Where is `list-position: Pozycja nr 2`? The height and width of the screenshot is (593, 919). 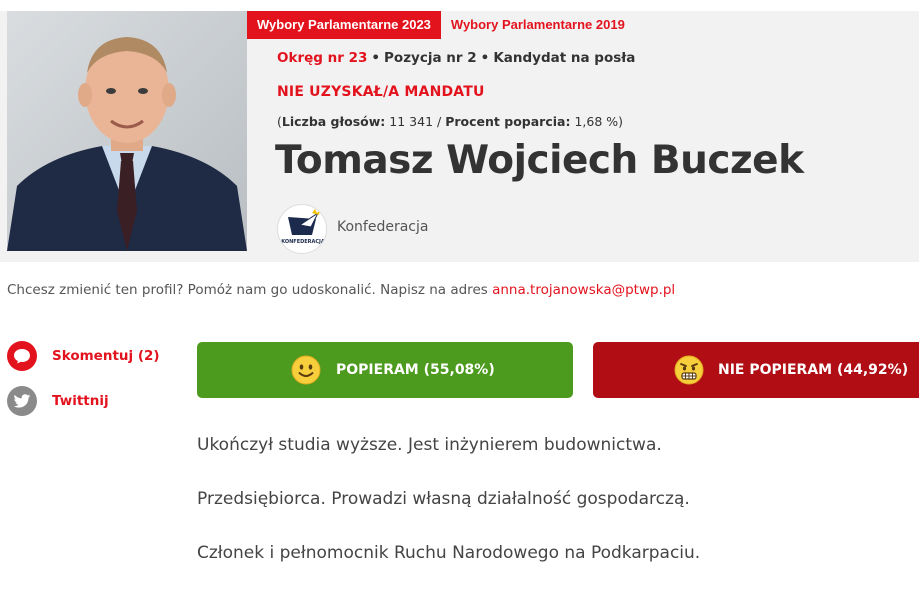
list-position: Pozycja nr 2 is located at coordinates (430, 58).